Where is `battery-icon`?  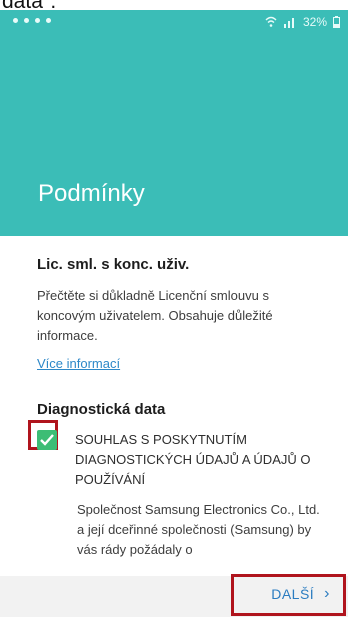 battery-icon is located at coordinates (336, 22).